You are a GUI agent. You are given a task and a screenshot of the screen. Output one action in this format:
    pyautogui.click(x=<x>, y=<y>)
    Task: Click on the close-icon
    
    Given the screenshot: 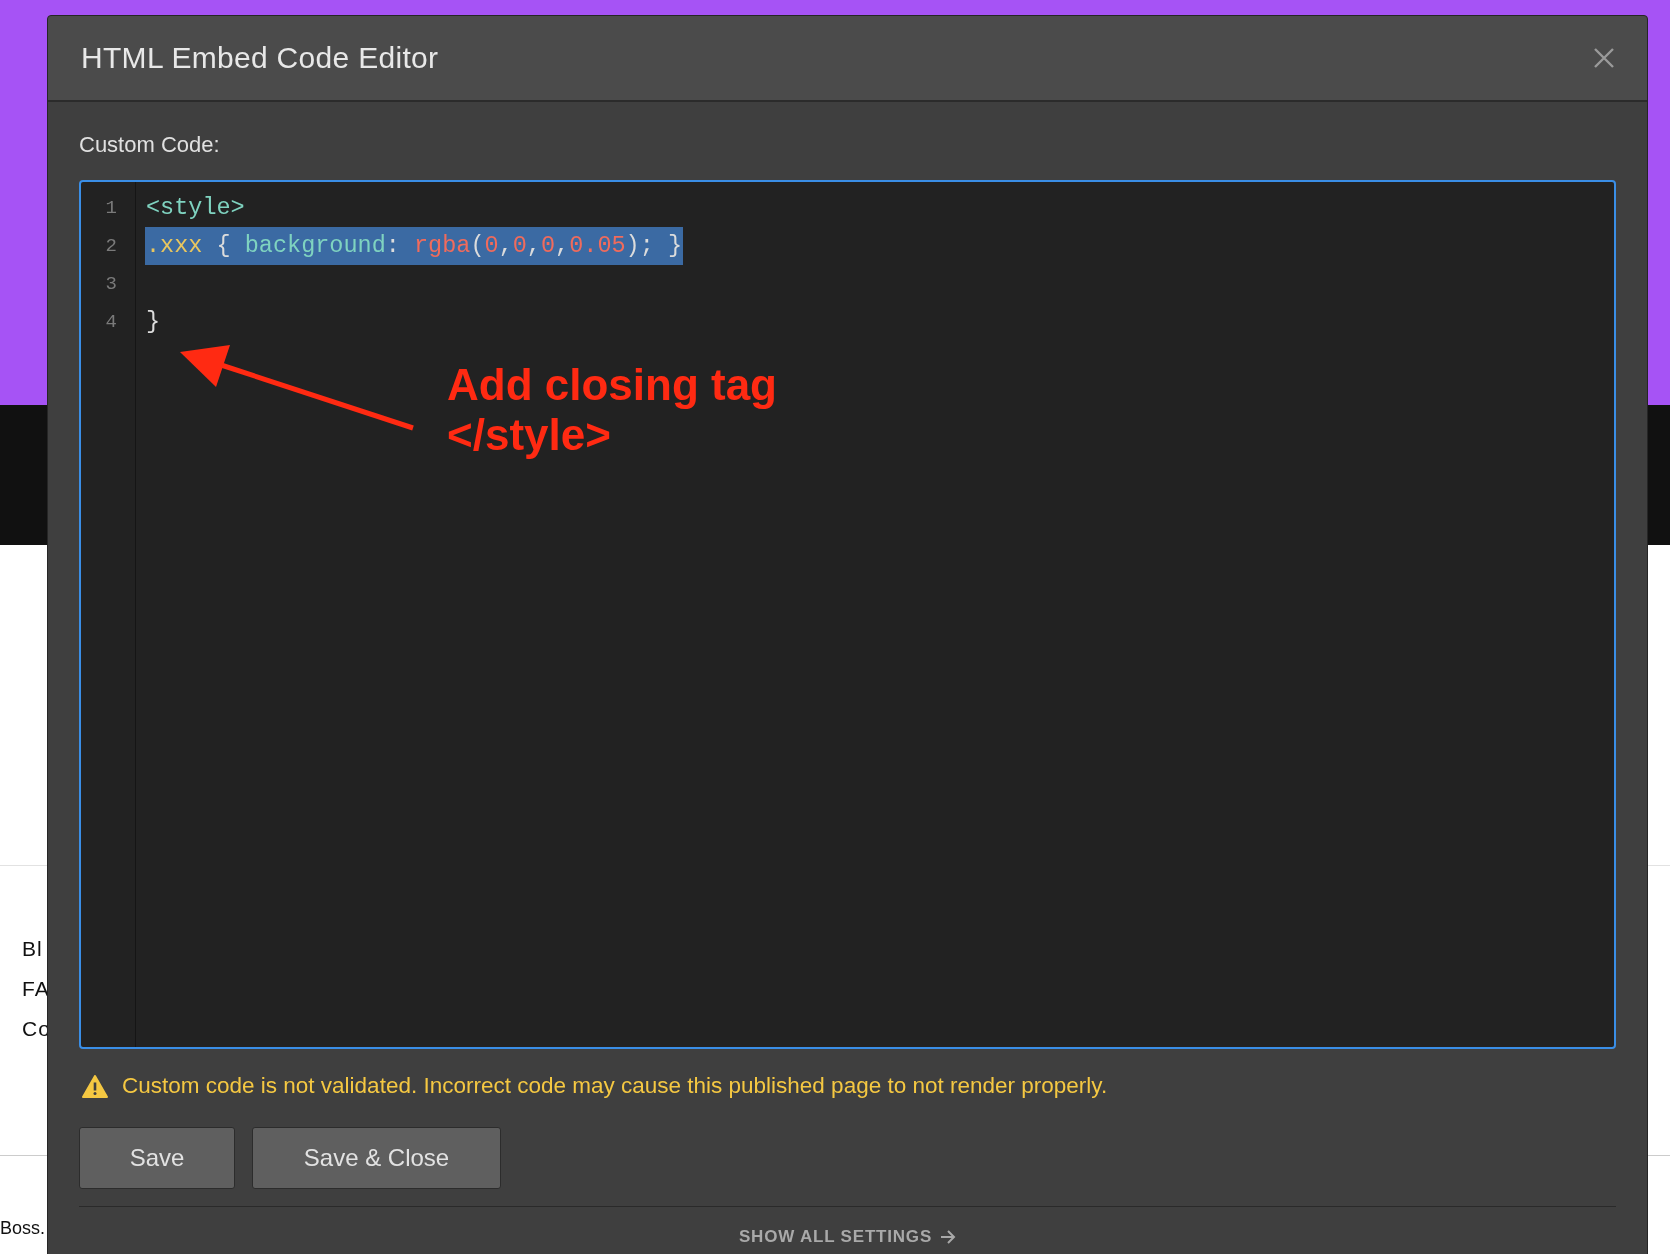 What is the action you would take?
    pyautogui.click(x=1604, y=58)
    